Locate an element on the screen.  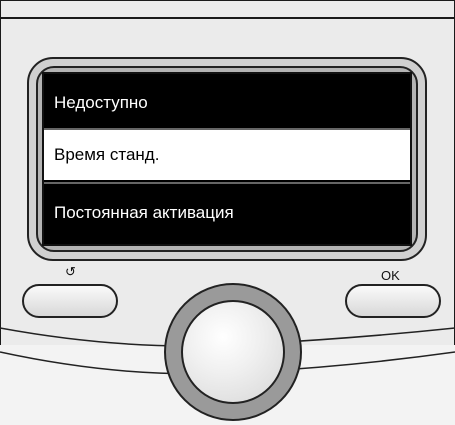
menu-item-standby-time: Время станд. is located at coordinates (227, 155).